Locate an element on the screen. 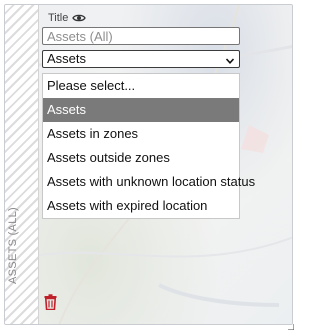  title-row: Title is located at coordinates (145, 18).